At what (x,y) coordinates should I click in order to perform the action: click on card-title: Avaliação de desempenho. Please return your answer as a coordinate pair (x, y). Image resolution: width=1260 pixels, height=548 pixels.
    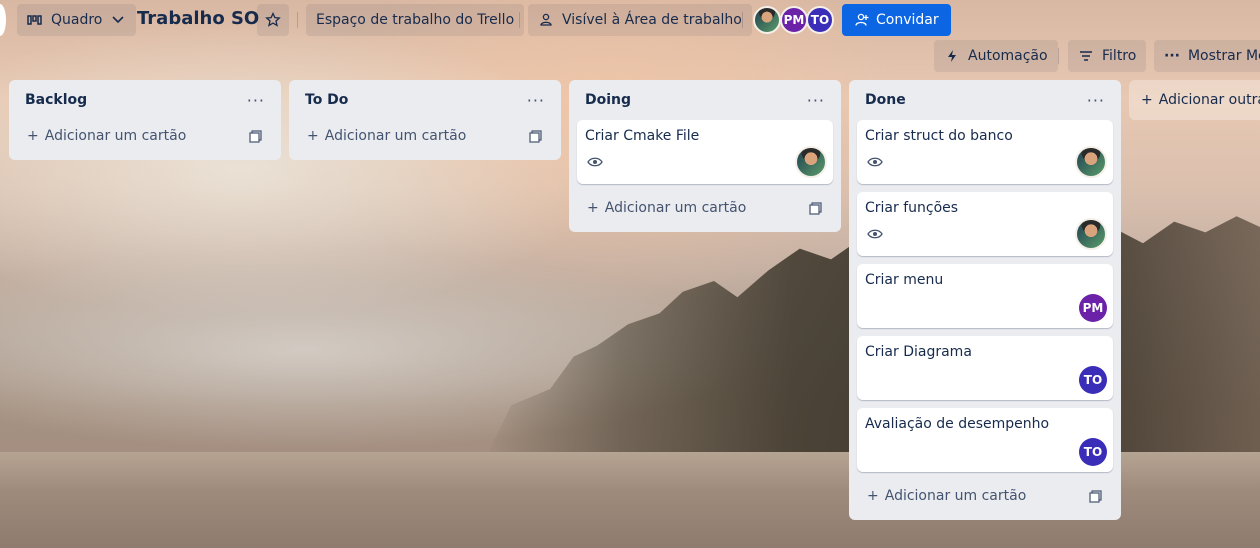
    Looking at the image, I should click on (957, 424).